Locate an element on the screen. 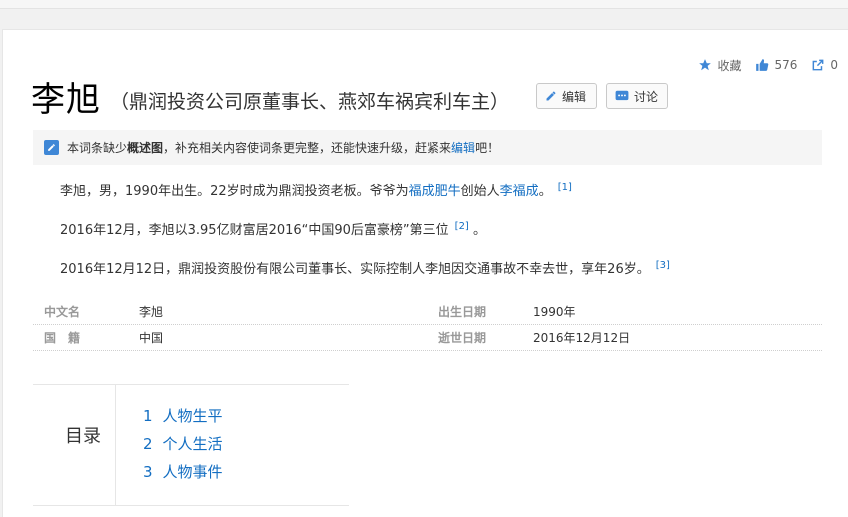 The height and width of the screenshot is (517, 848). star-icon is located at coordinates (705, 65).